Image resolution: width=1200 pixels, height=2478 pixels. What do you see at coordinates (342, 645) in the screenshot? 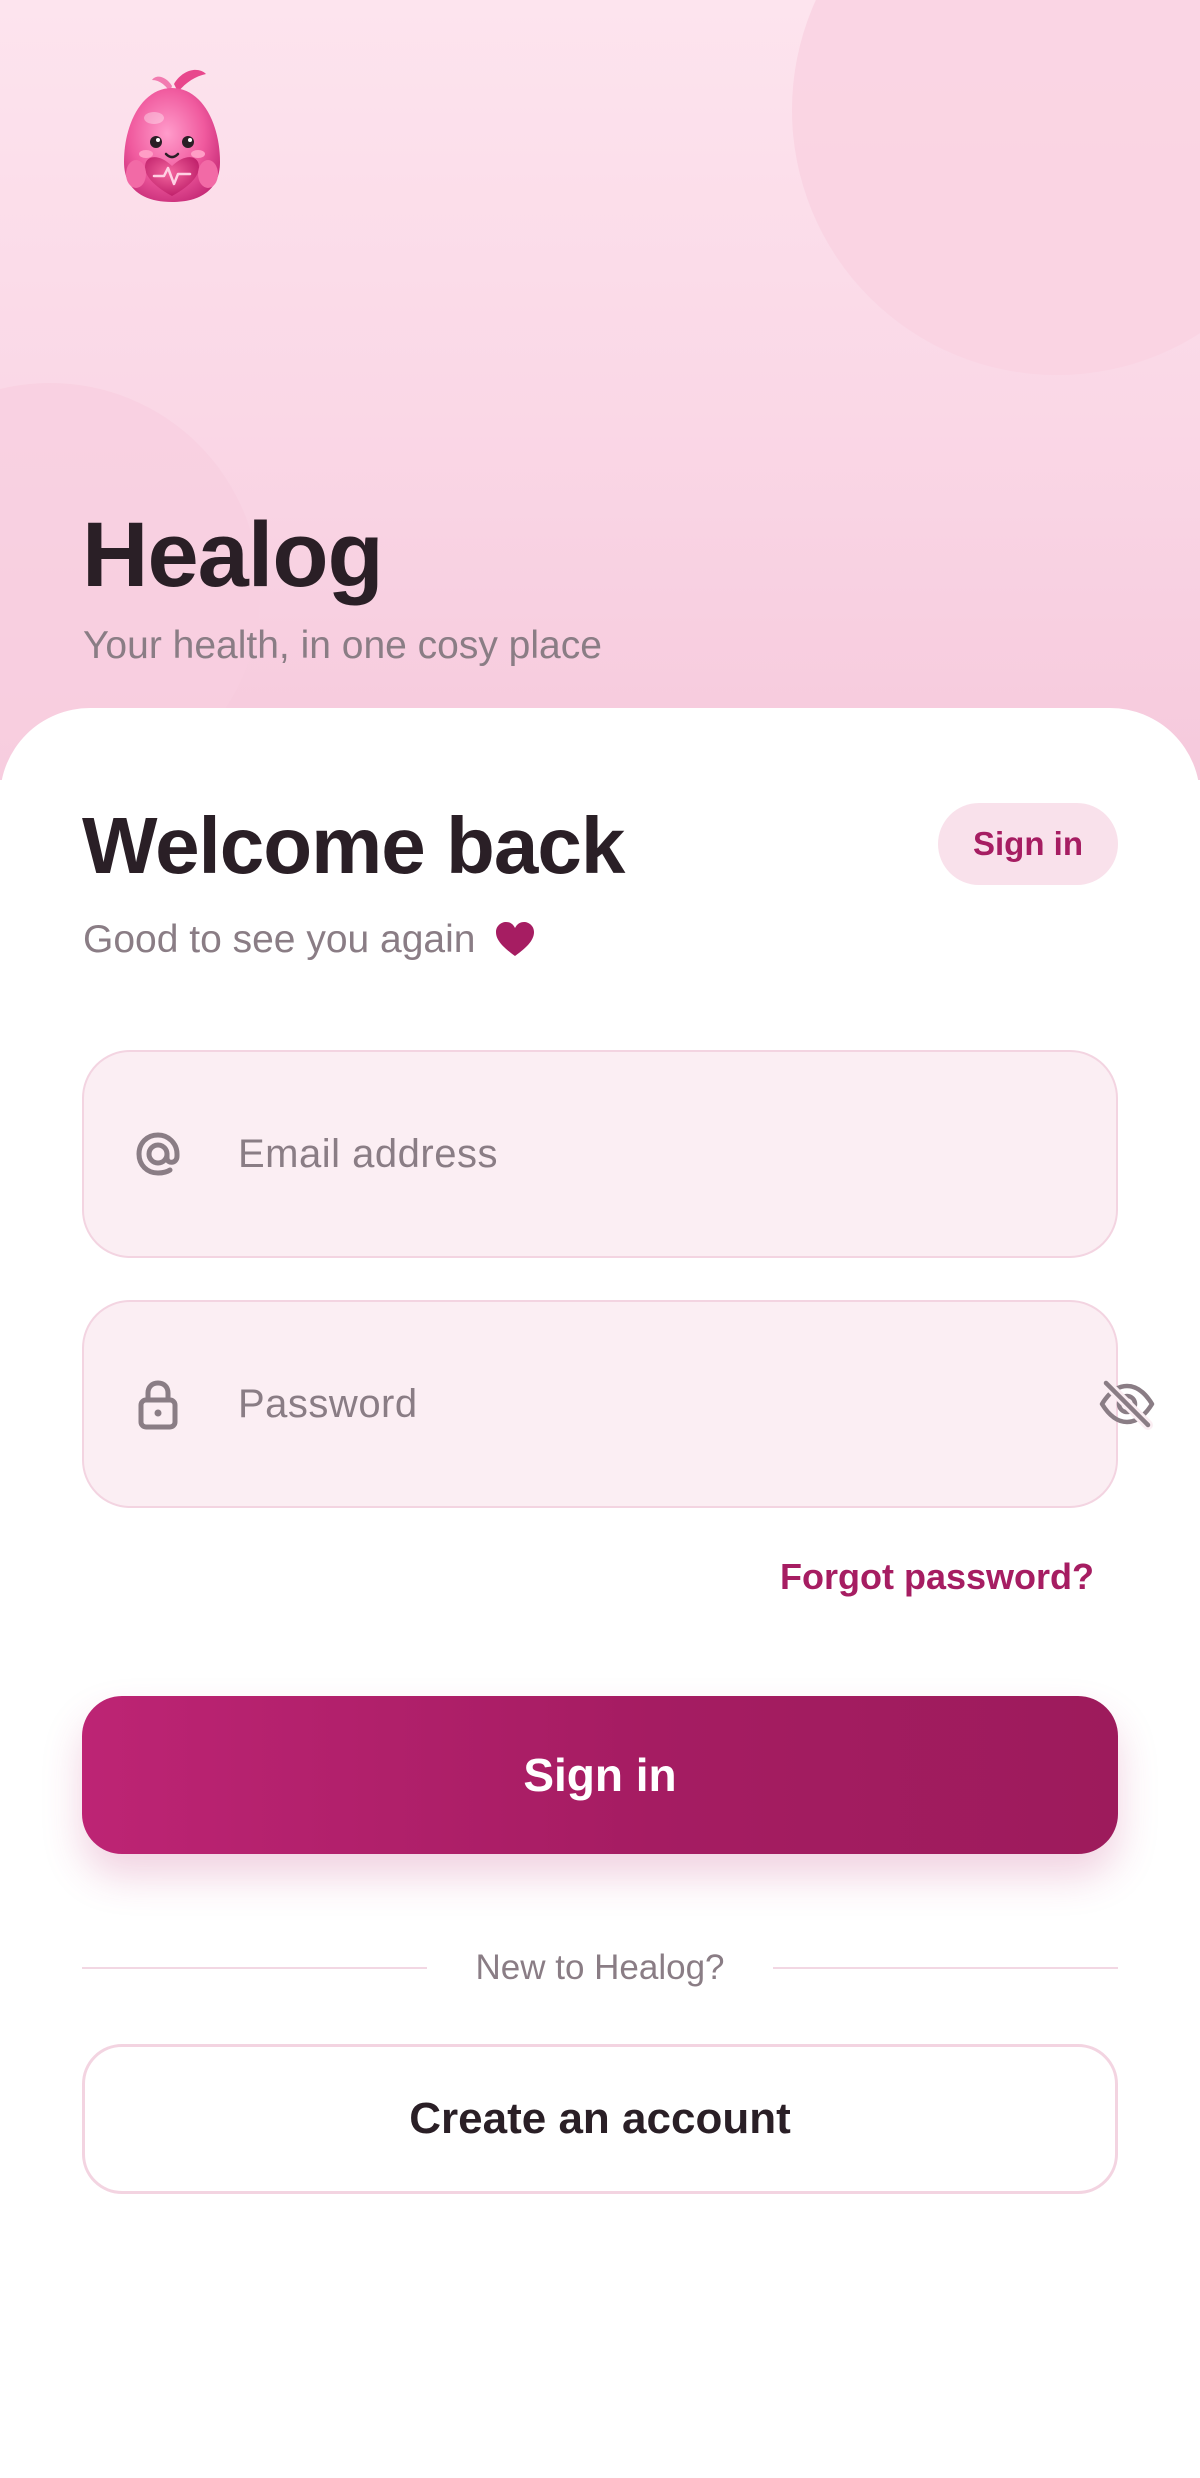
I see `app-tagline: Your health, in one cosy place` at bounding box center [342, 645].